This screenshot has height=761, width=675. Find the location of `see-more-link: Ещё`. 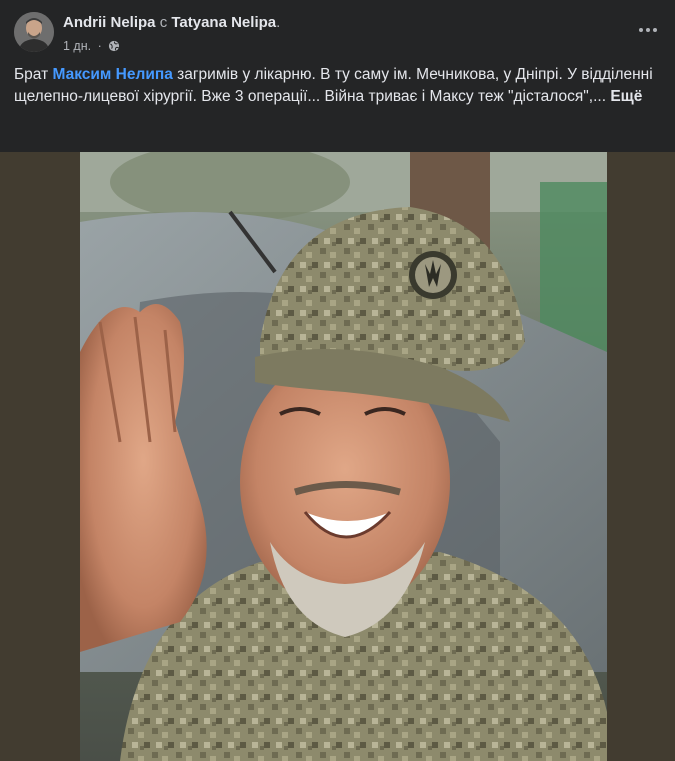

see-more-link: Ещё is located at coordinates (626, 96).